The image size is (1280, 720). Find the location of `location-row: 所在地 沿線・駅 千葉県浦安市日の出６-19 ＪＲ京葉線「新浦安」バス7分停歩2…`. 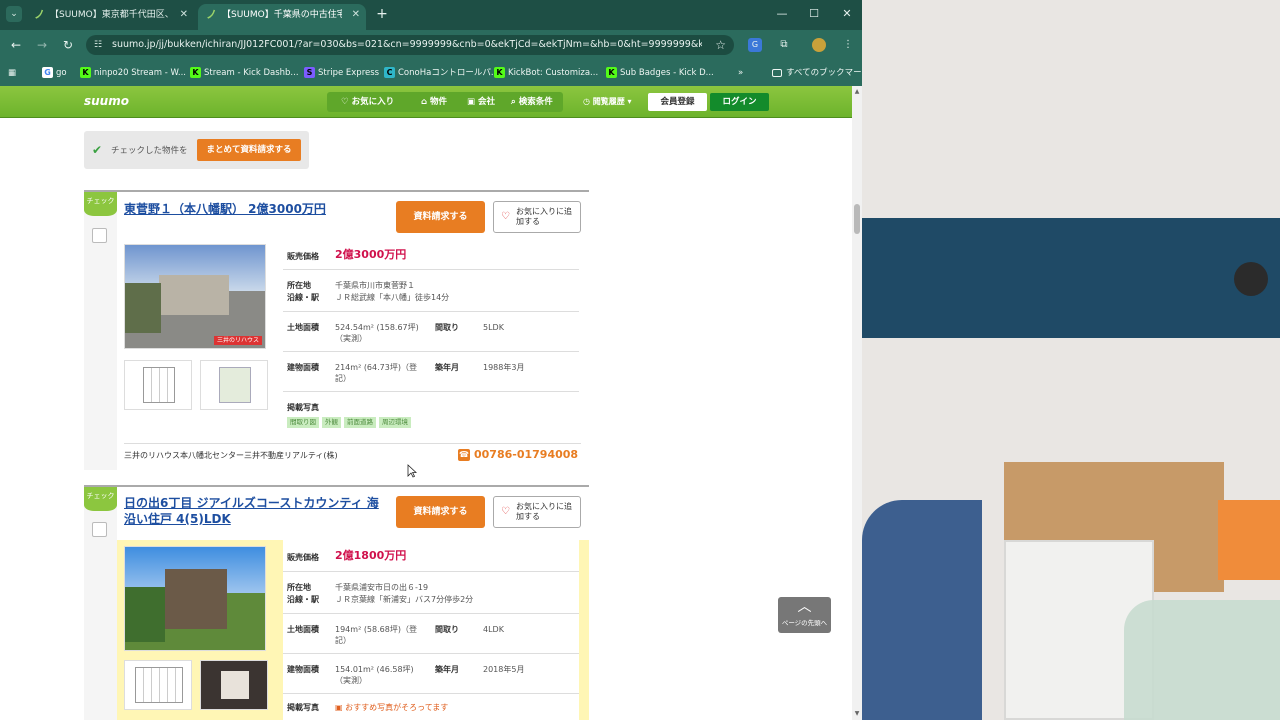

location-row: 所在地 沿線・駅 千葉県浦安市日の出６-19 ＪＲ京葉線「新浦安」バス7分停歩2… is located at coordinates (431, 593).